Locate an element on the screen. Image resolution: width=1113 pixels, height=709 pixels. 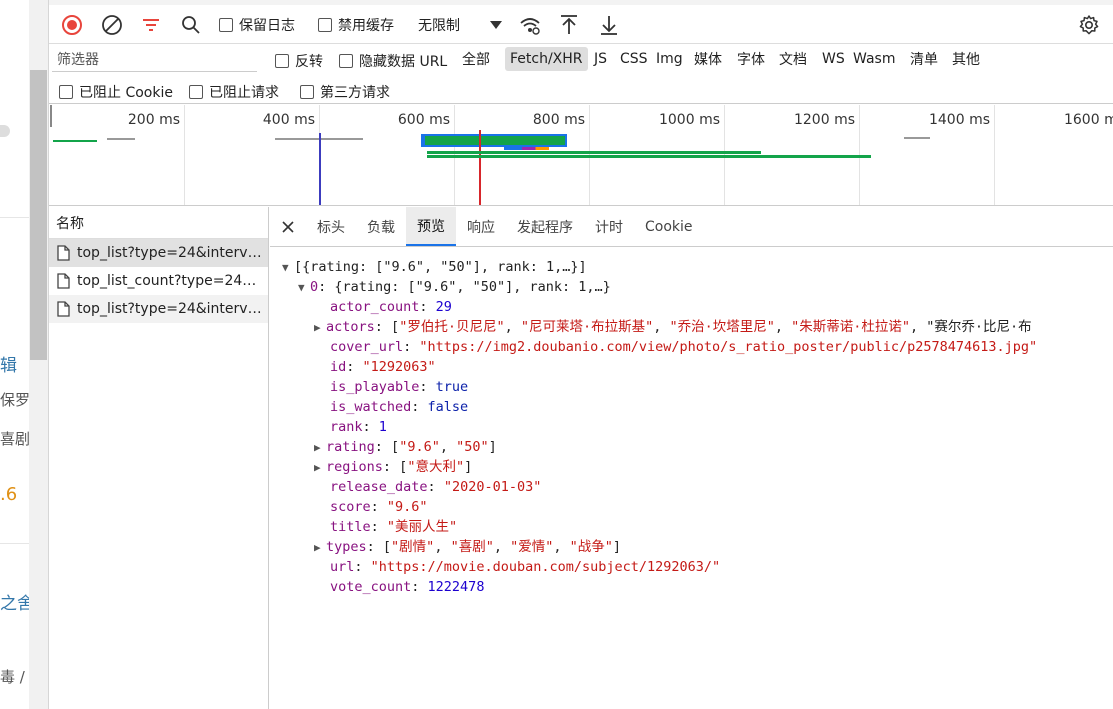
details-tab-1: 负载 is located at coordinates (381, 226).